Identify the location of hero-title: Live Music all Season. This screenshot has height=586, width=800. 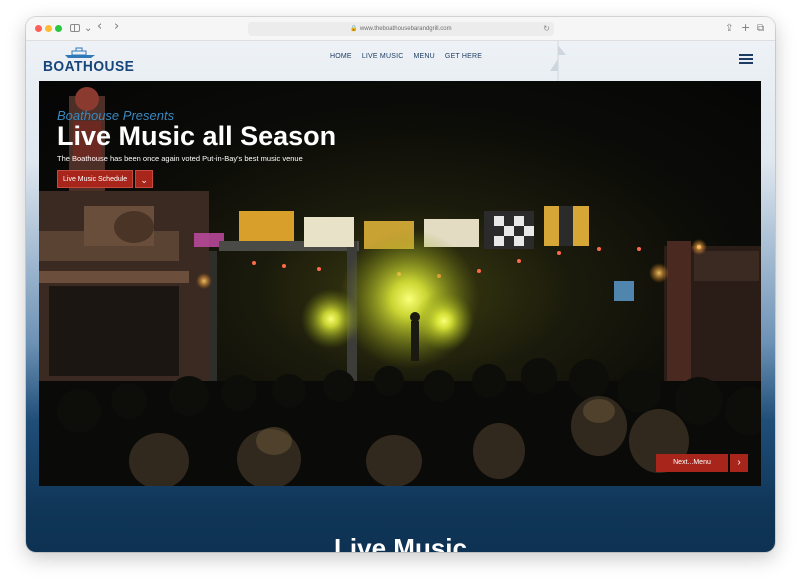
(197, 136).